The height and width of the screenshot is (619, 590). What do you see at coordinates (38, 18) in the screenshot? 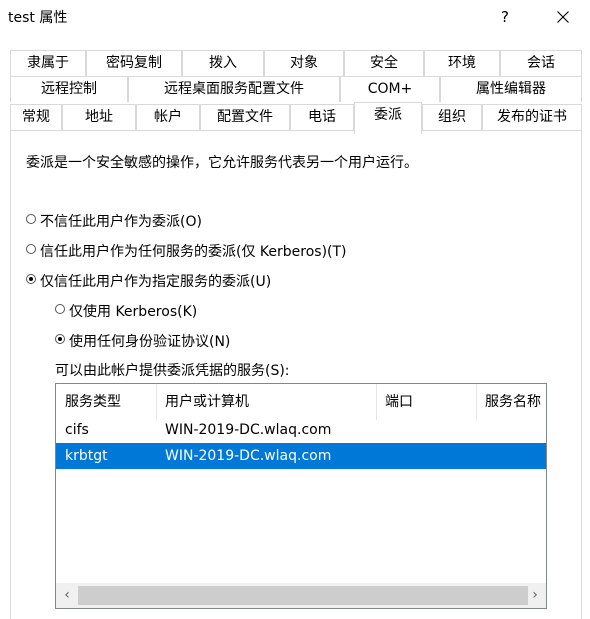
I see `window-title: test 属性` at bounding box center [38, 18].